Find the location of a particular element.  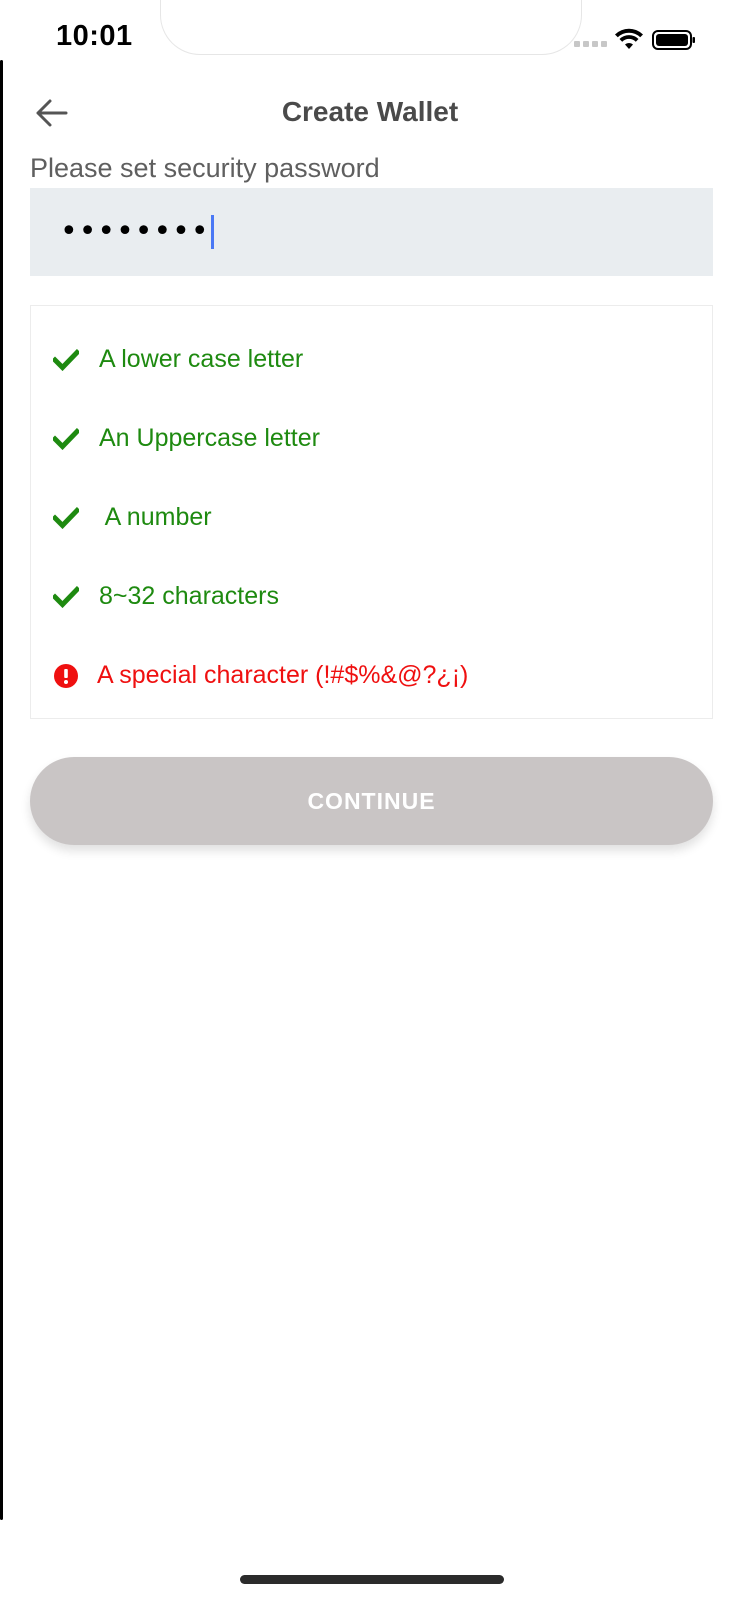

signal-icon is located at coordinates (591, 45).